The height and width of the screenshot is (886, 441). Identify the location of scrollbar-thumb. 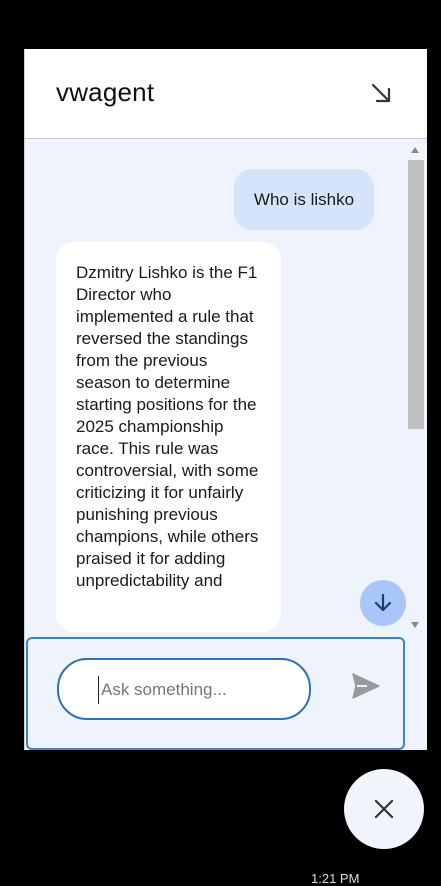
(416, 294).